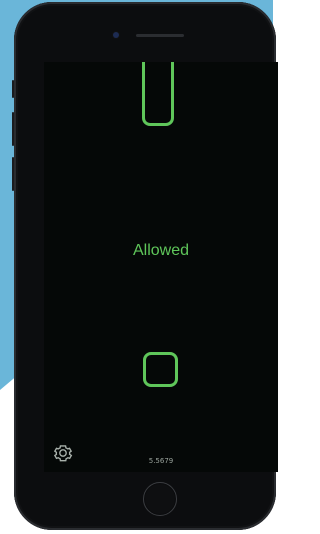 The height and width of the screenshot is (534, 320). Describe the element at coordinates (160, 35) in the screenshot. I see `earpiece-speaker` at that location.